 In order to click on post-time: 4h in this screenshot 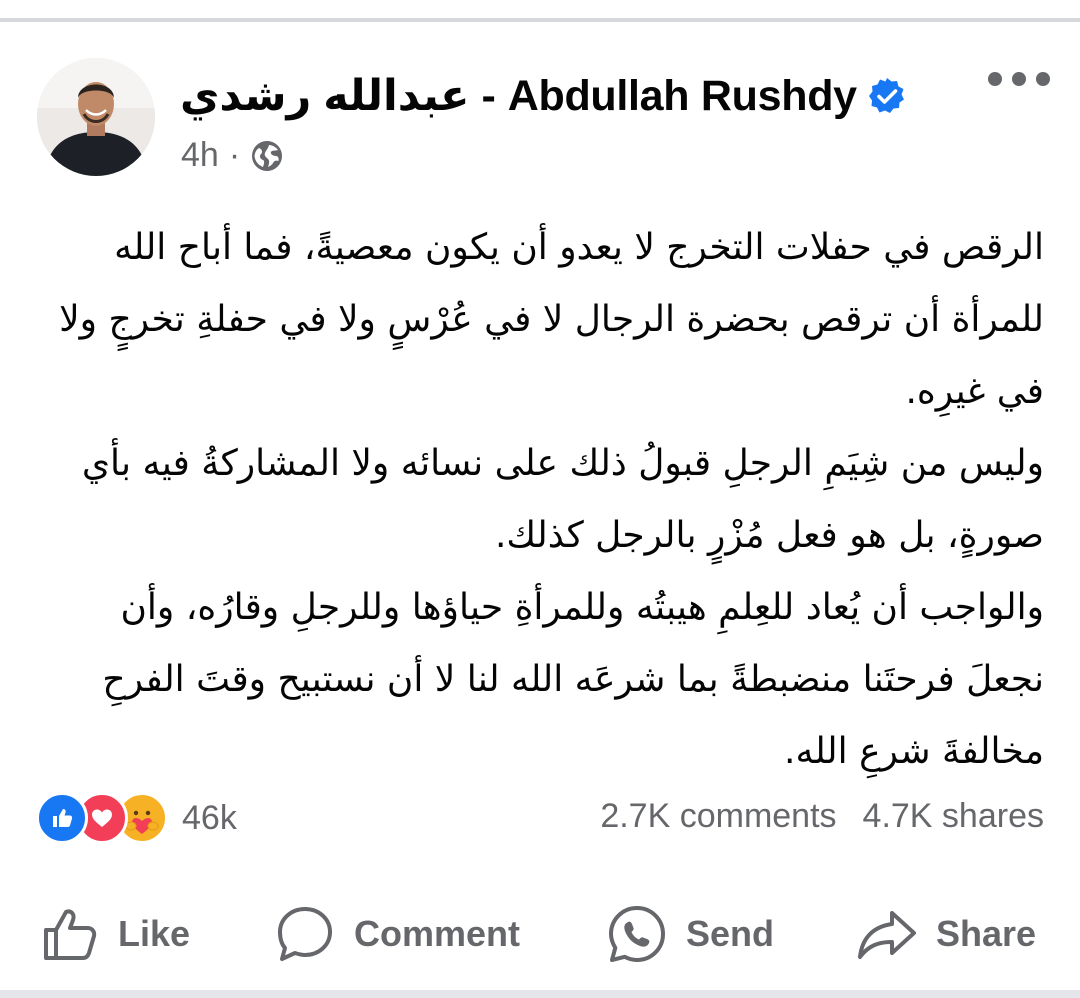, I will do `click(200, 155)`.